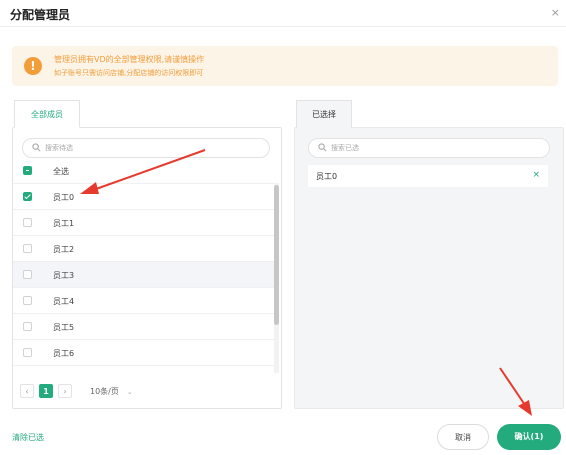 This screenshot has width=566, height=455. Describe the element at coordinates (327, 176) in the screenshot. I see `selected-item-label: 员工0` at that location.